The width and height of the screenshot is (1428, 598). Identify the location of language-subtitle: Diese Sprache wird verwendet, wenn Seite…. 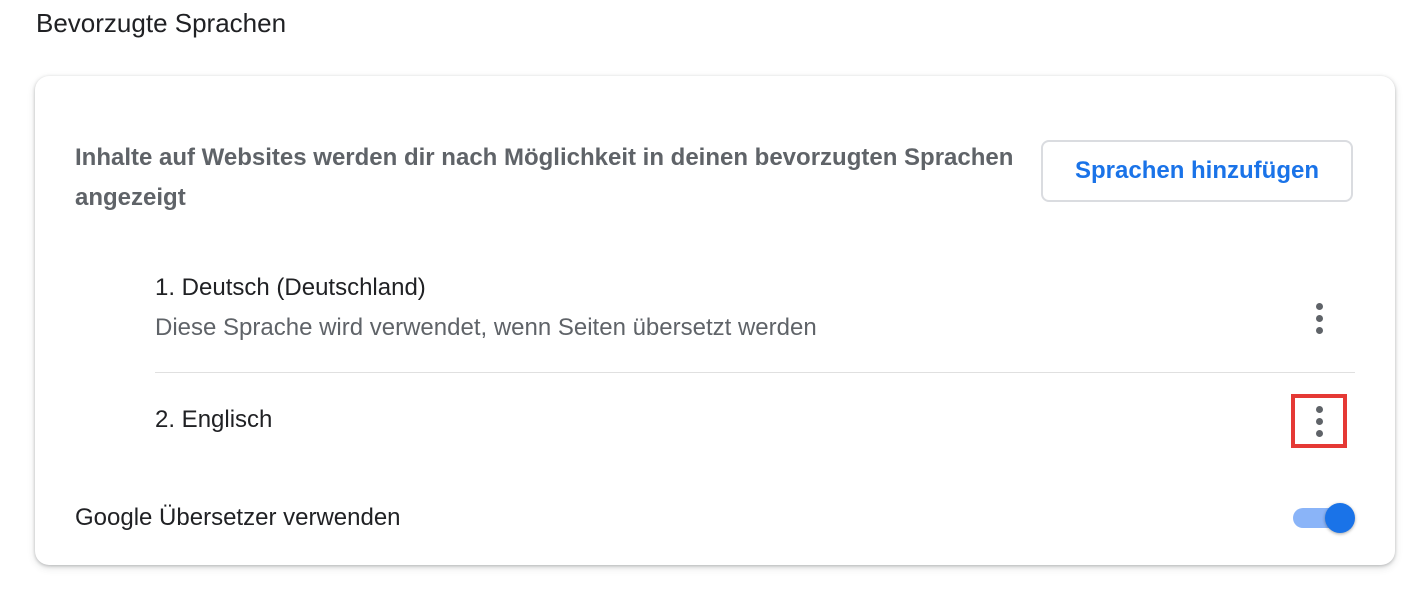
(486, 327).